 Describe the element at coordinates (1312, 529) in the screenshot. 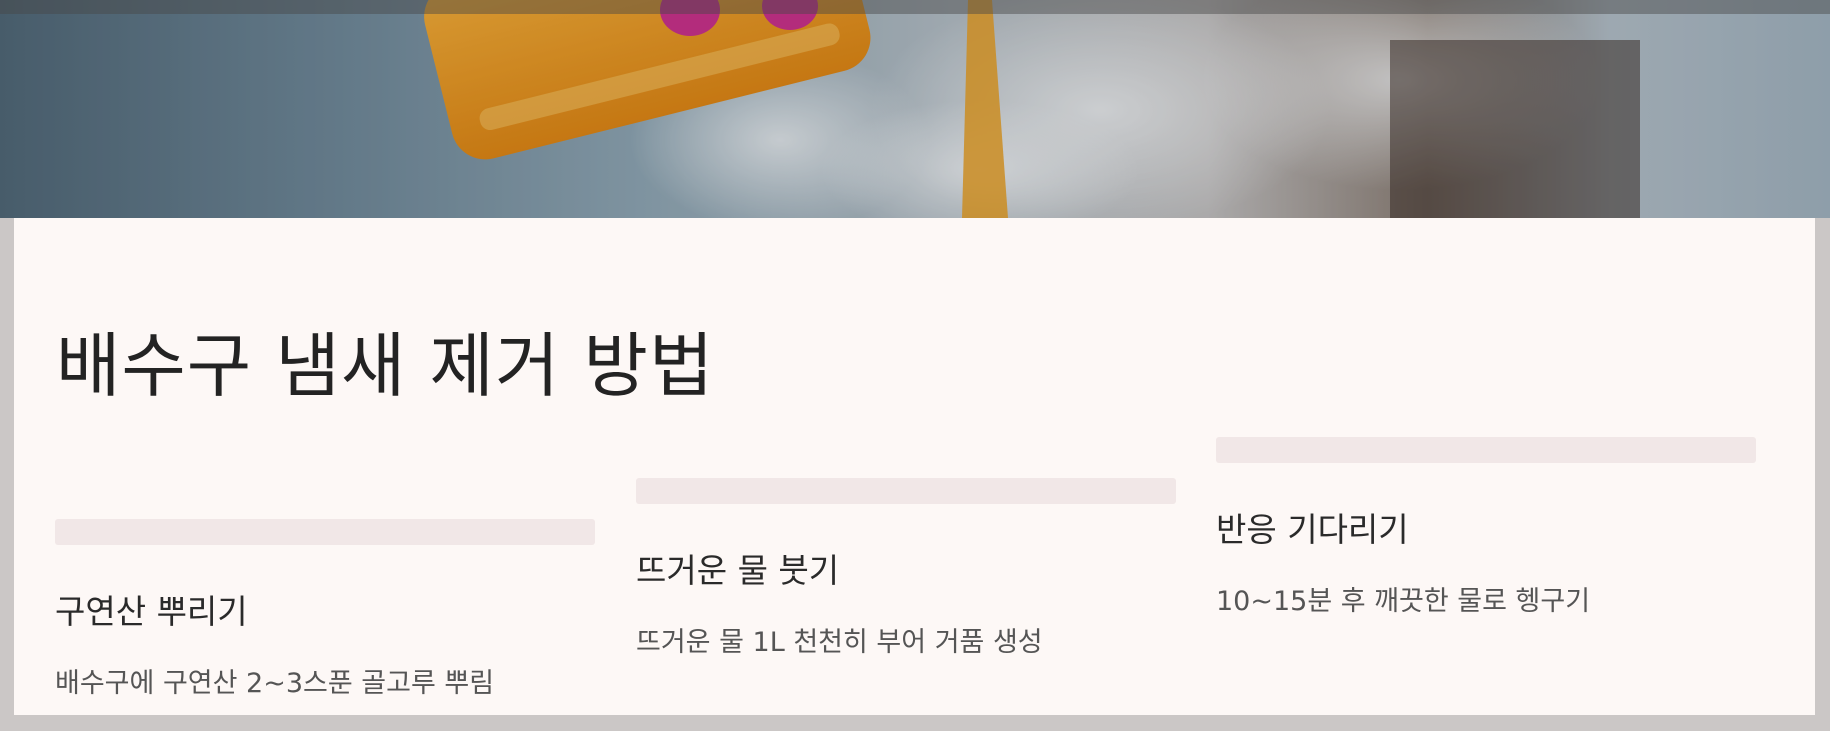

I see `step-label: 반응 기다리기` at that location.